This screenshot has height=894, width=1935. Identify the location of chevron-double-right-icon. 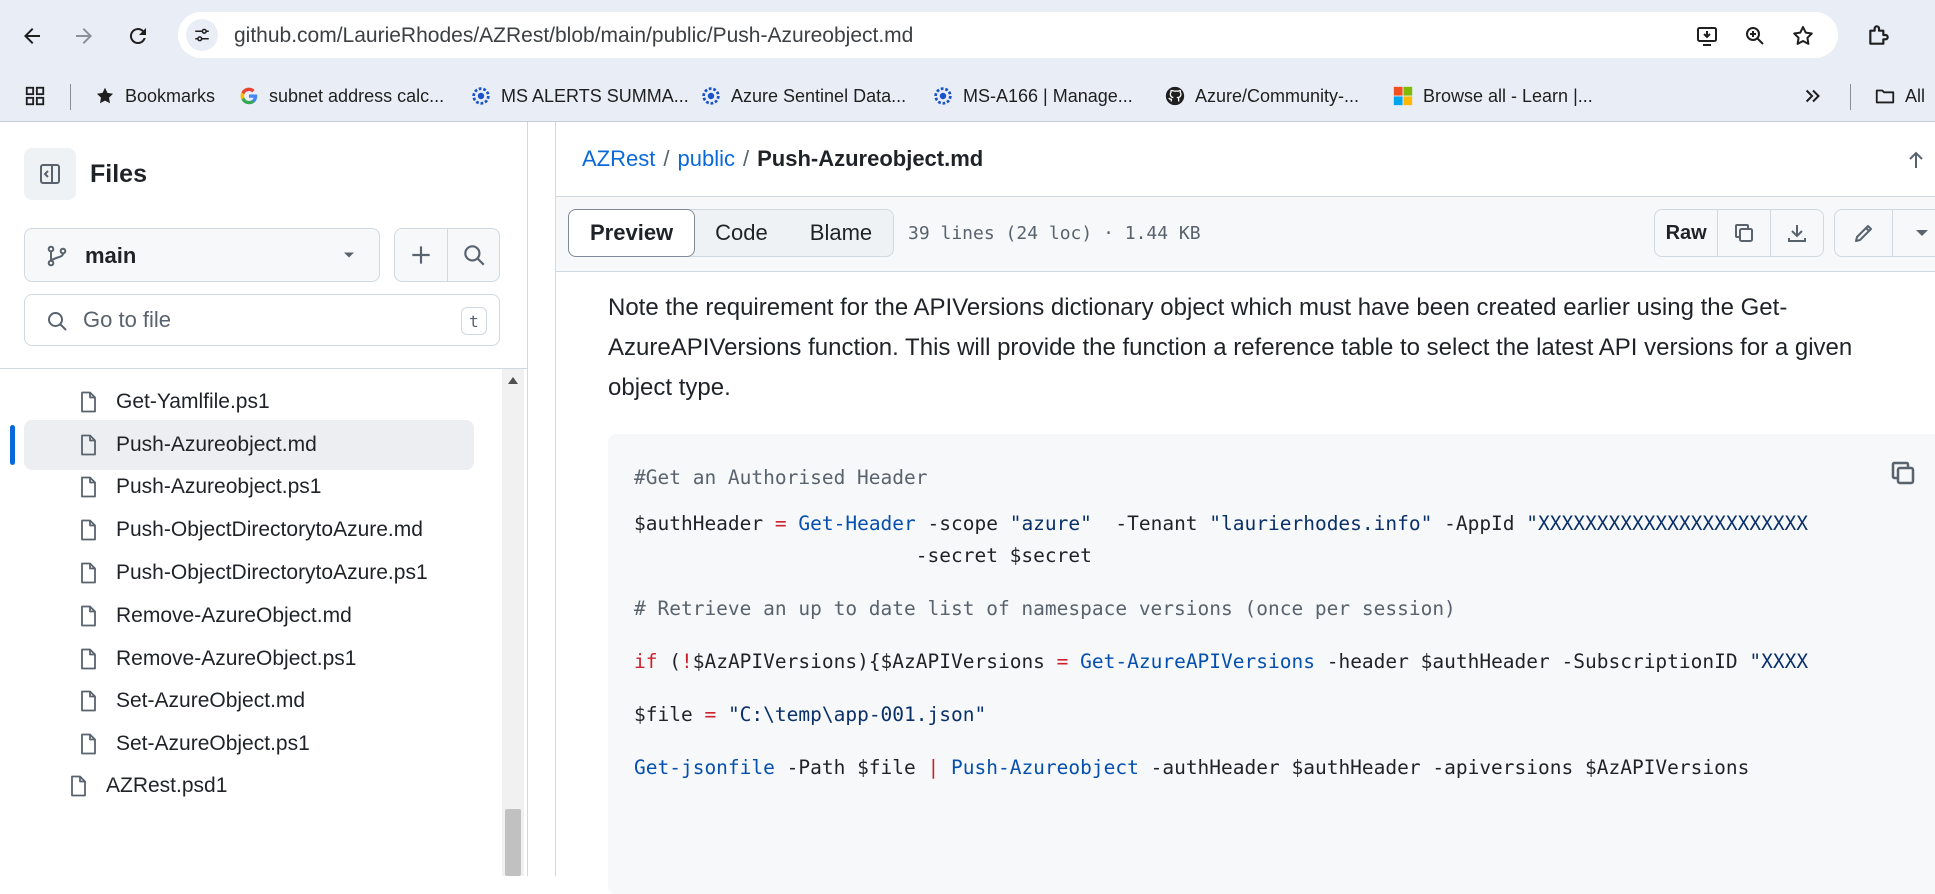
(1813, 96).